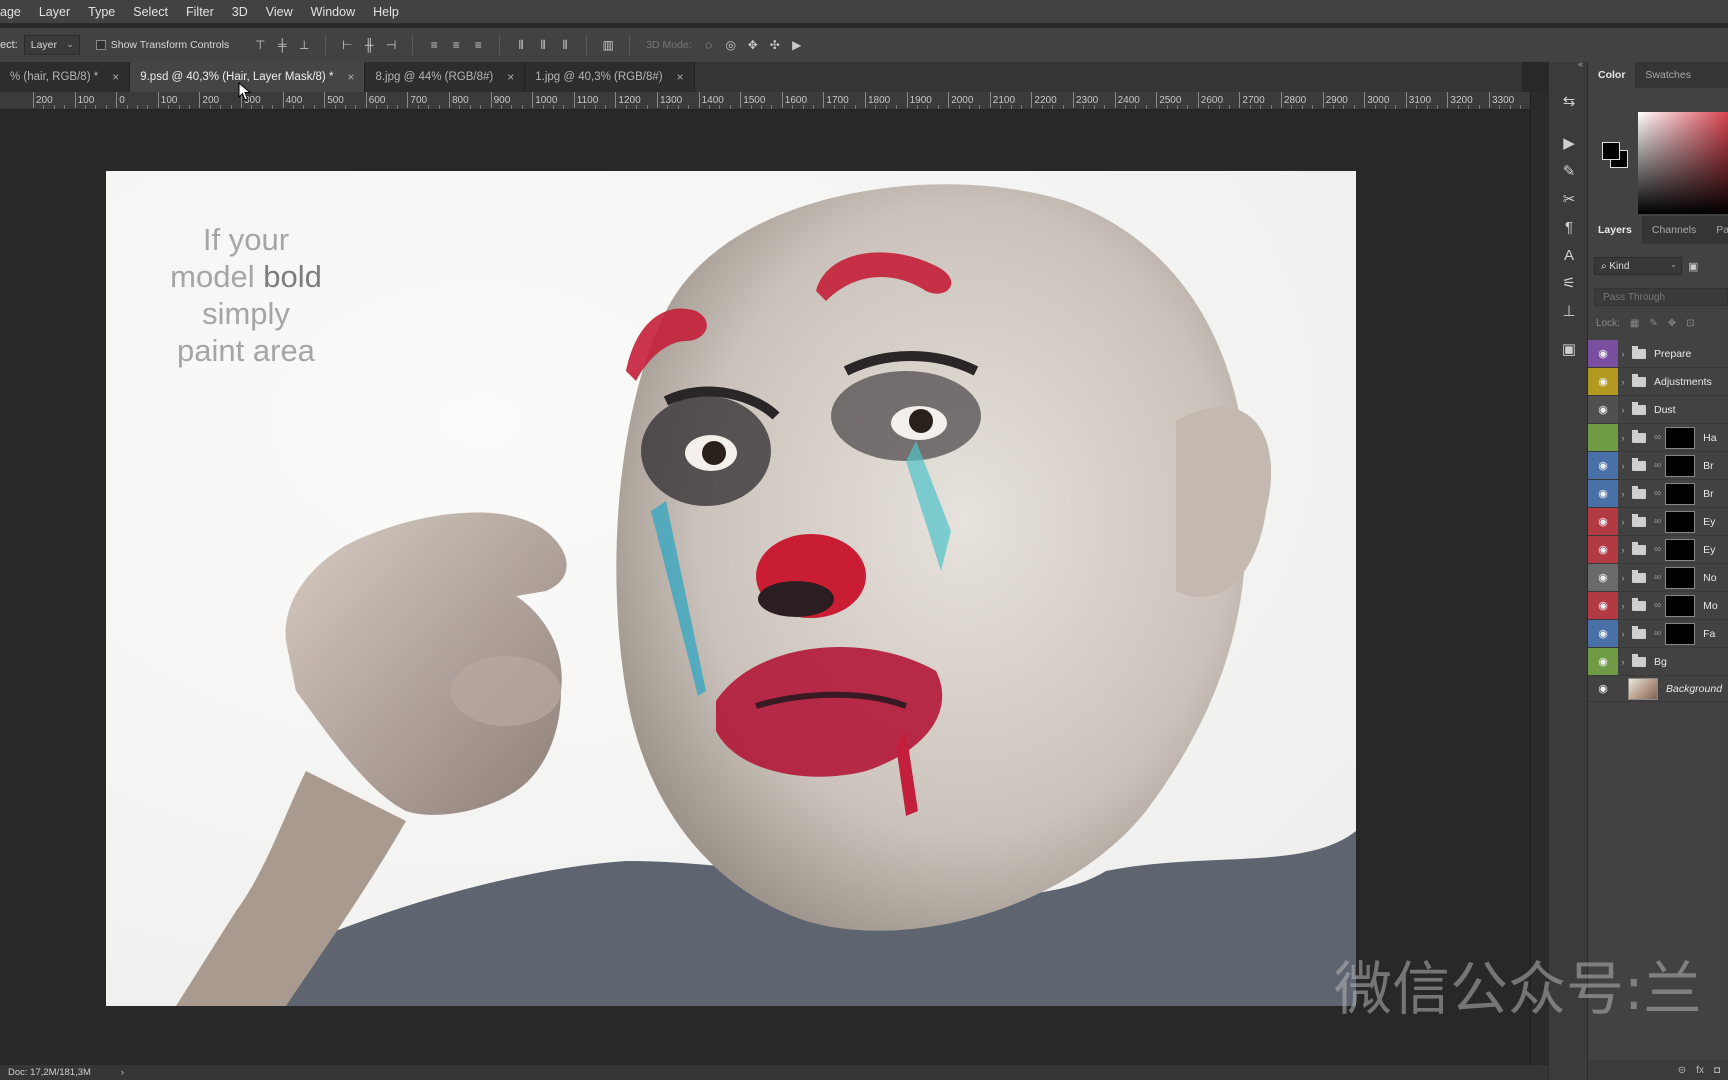  I want to click on 3d-roll-icon: ◎, so click(731, 45).